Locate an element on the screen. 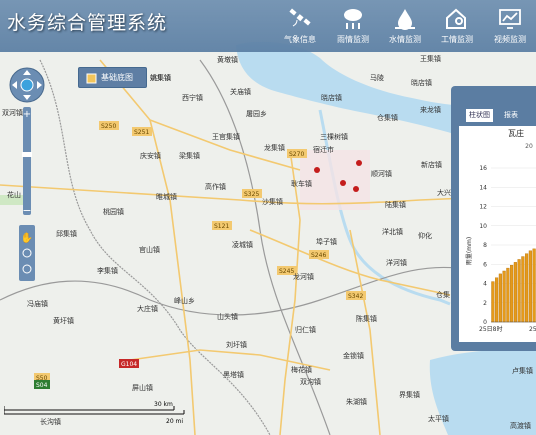  y-tick-label: 14 is located at coordinates (483, 187).